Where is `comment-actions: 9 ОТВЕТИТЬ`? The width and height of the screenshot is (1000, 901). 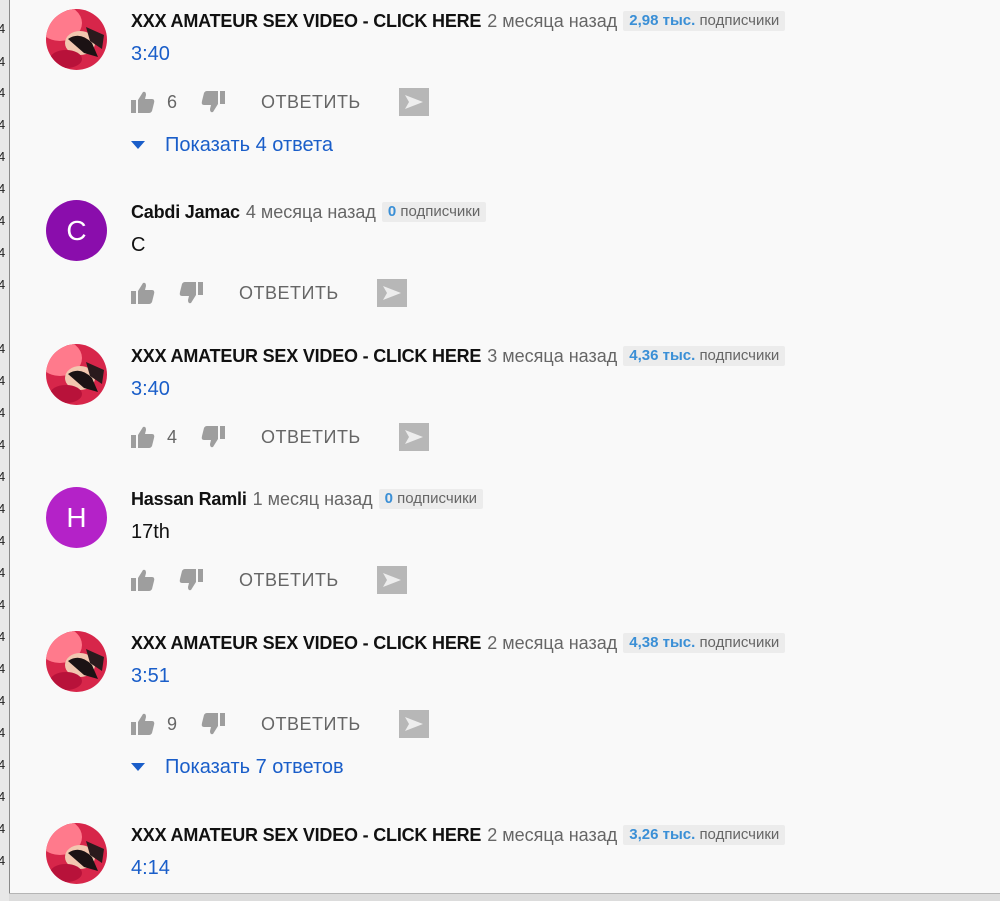
comment-actions: 9 ОТВЕТИТЬ is located at coordinates (280, 724).